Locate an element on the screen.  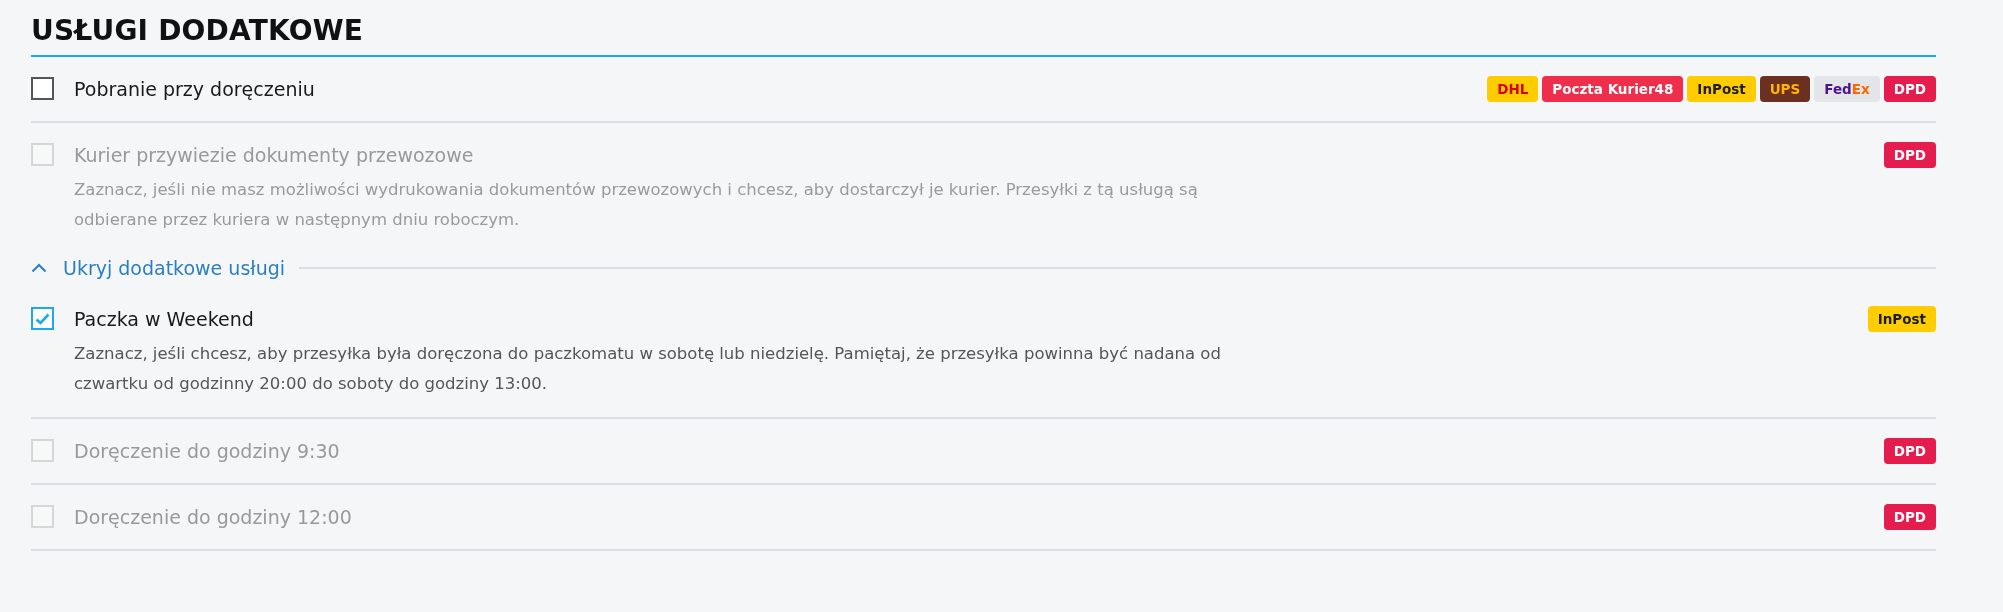
chevron-icon is located at coordinates (39, 268).